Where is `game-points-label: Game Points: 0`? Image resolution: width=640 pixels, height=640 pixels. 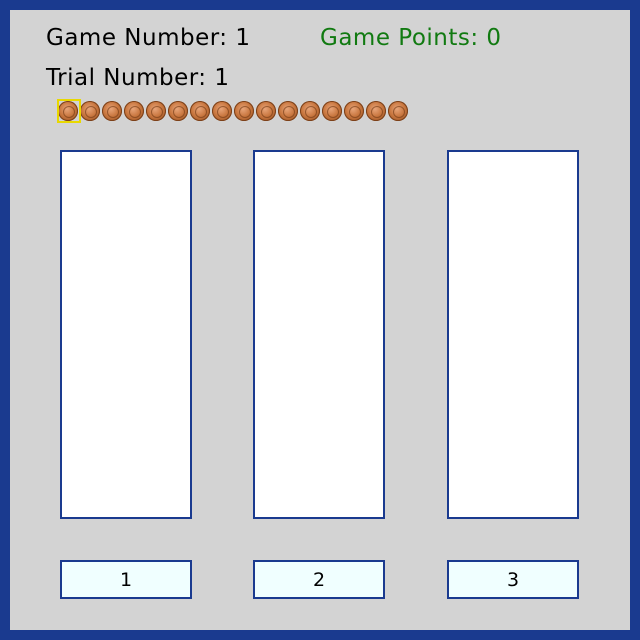
game-points-label: Game Points: 0 is located at coordinates (411, 38).